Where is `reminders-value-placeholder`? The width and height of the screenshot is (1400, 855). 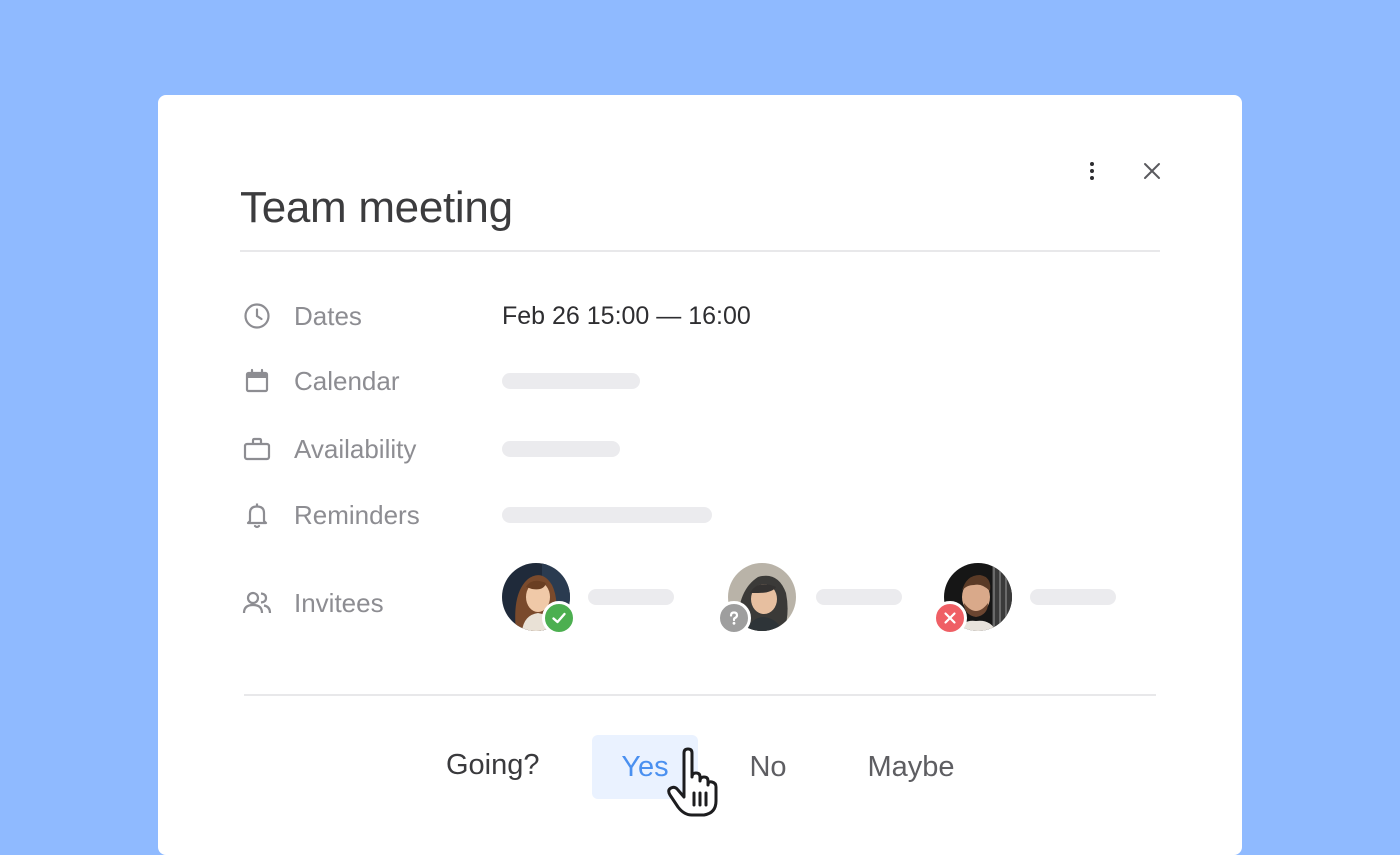 reminders-value-placeholder is located at coordinates (607, 515).